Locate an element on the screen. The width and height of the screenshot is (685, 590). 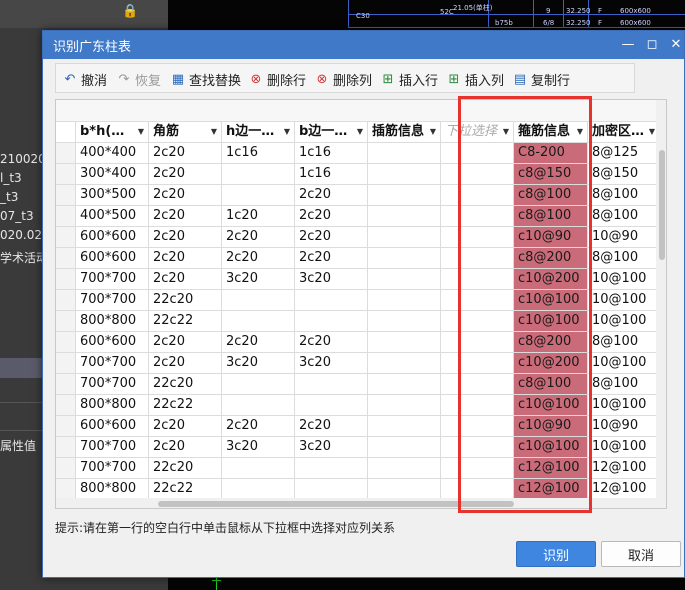
close-icon: ✕ is located at coordinates (675, 45).